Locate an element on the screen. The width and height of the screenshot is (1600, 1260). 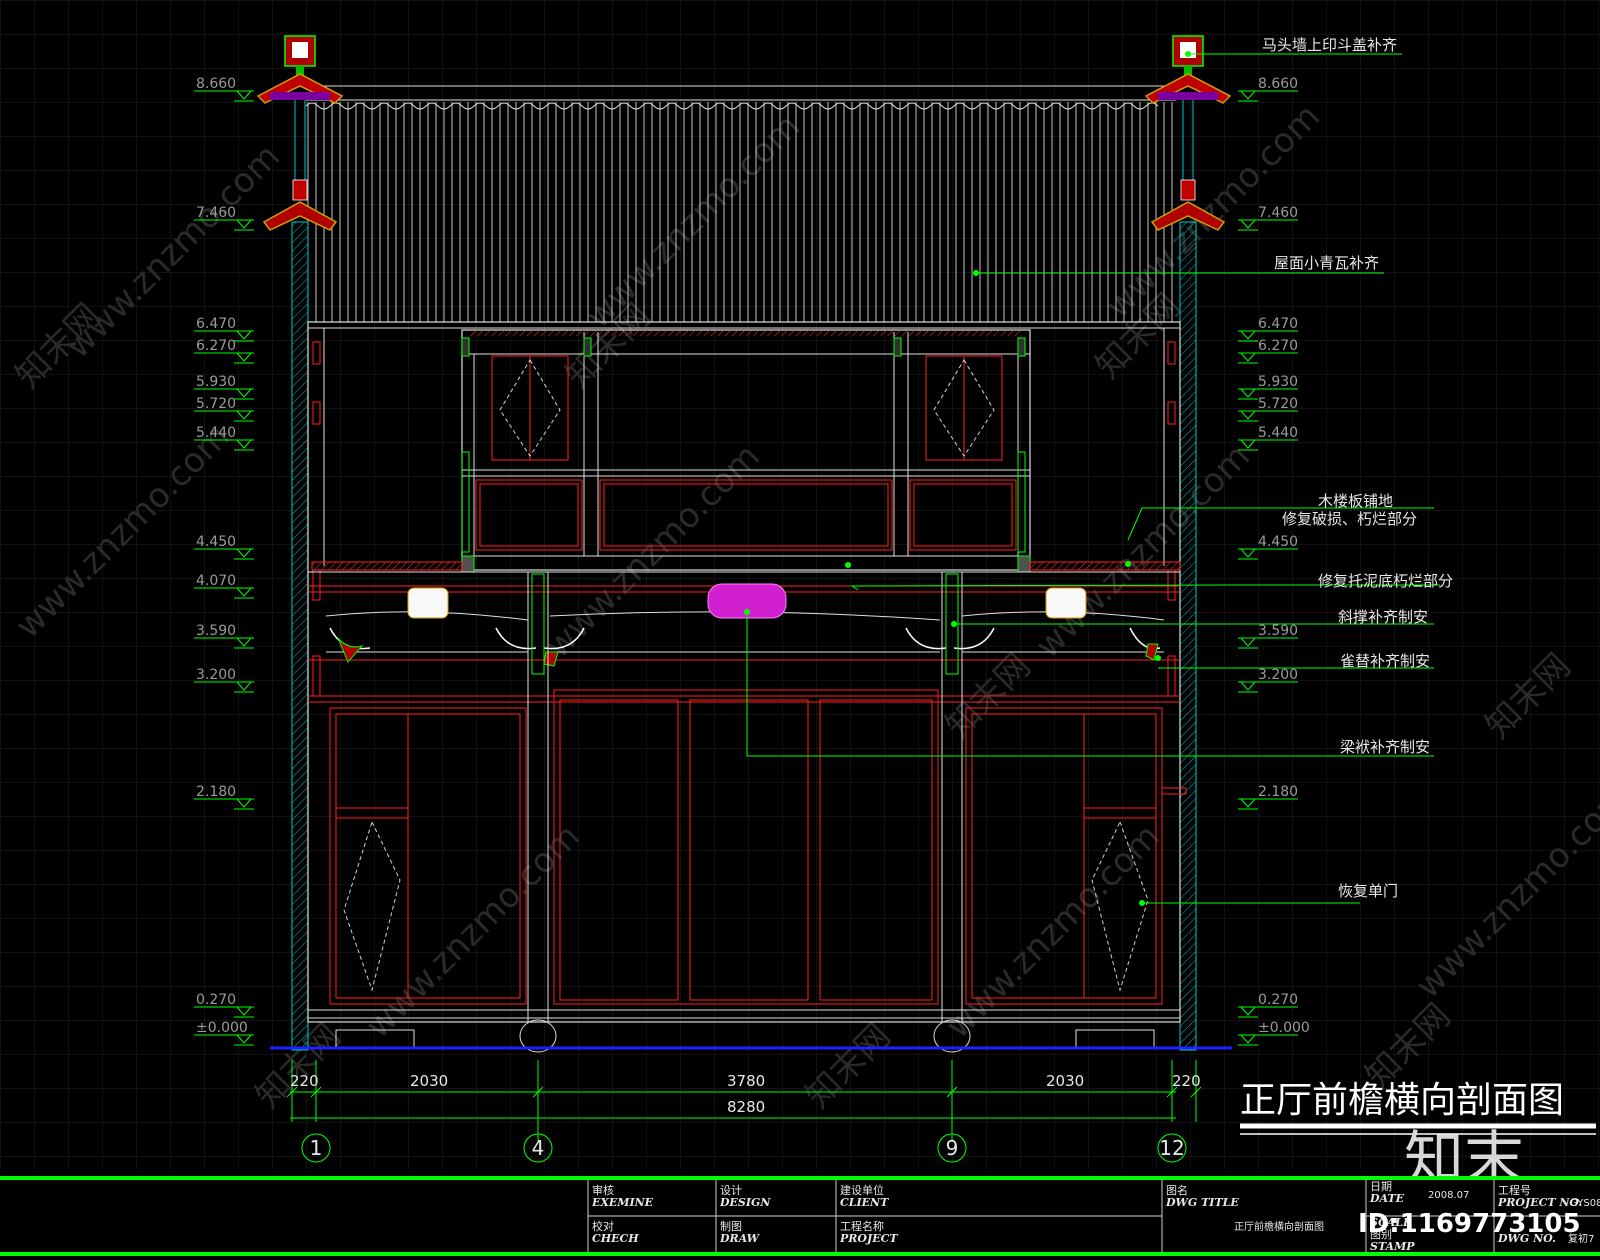
note-roof-tiles: 屋面小青瓦补齐 is located at coordinates (1326, 263).